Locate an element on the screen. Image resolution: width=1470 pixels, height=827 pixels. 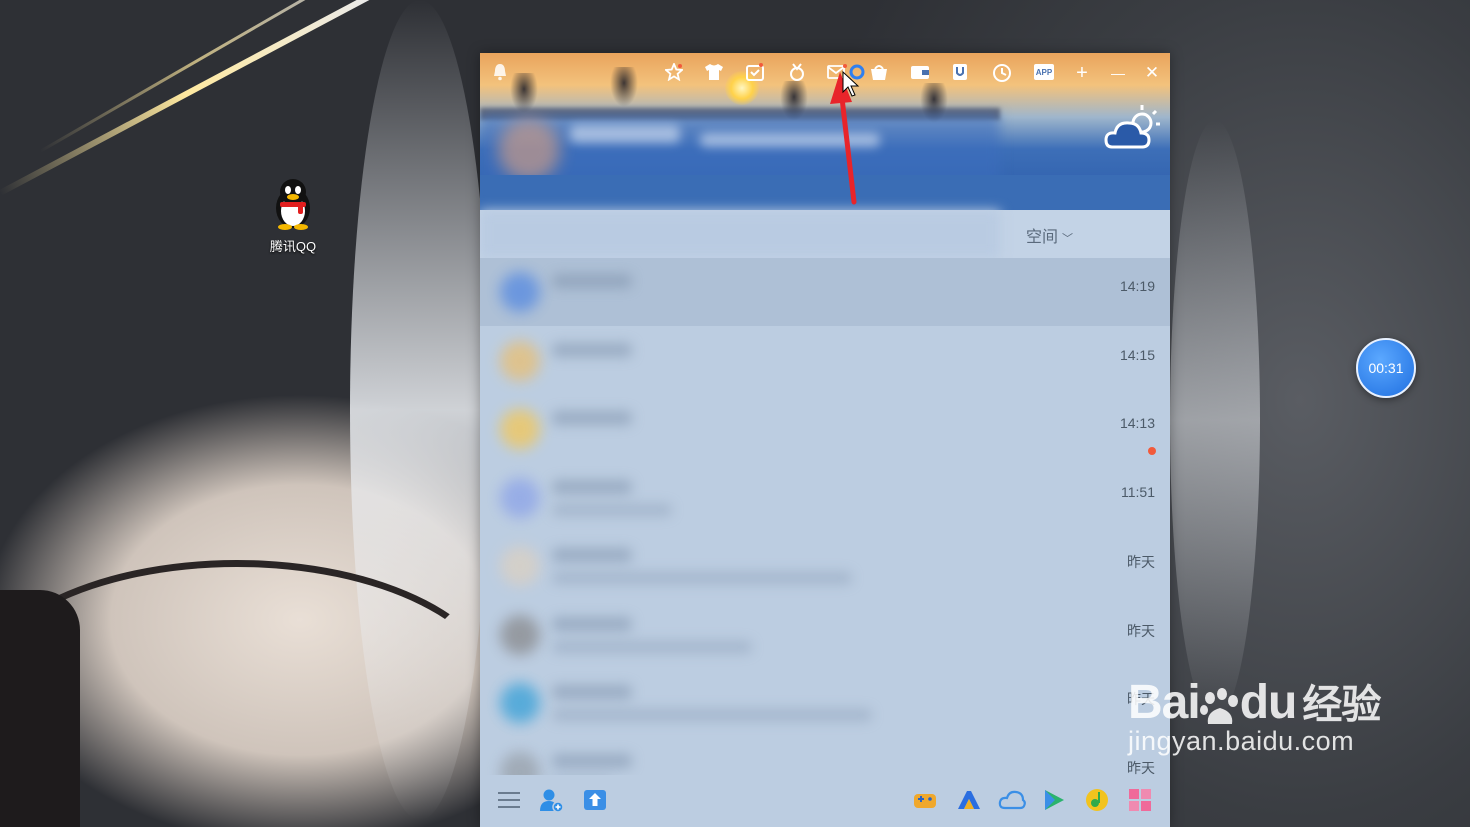
conversation-row: 14:15 is located at coordinates (825, 361).